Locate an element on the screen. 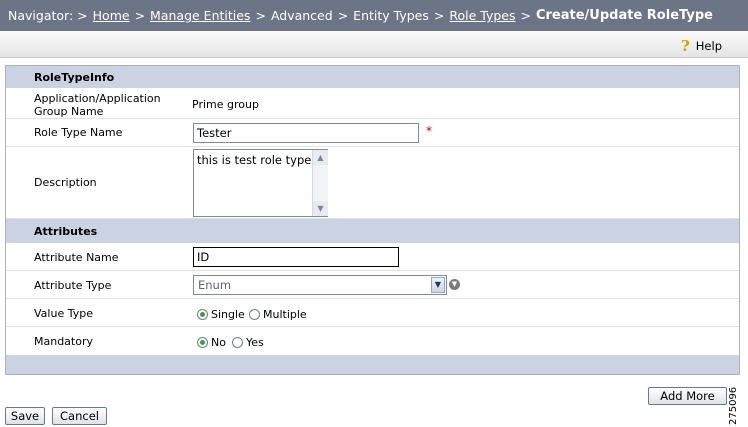  description-label: Description is located at coordinates (65, 182).